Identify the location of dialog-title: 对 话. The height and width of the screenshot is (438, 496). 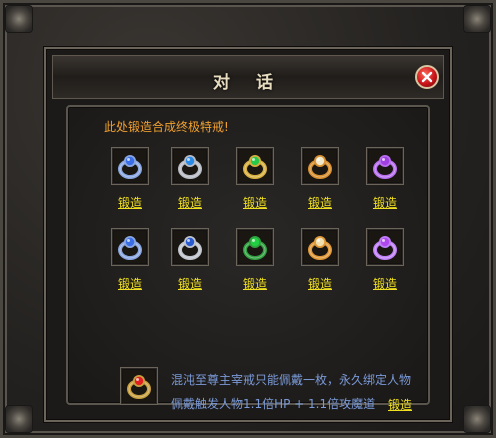
(248, 83).